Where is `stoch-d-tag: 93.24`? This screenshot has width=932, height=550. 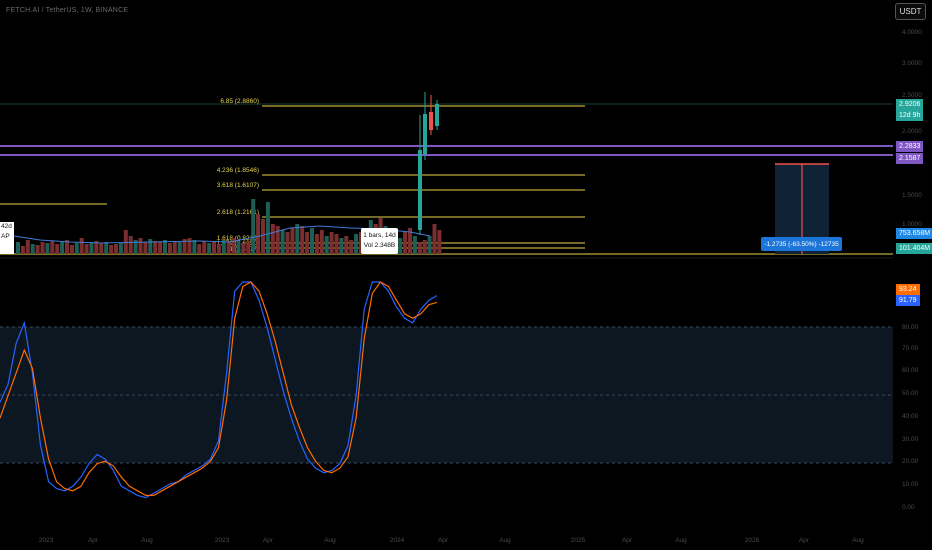
stoch-d-tag: 93.24 is located at coordinates (908, 289).